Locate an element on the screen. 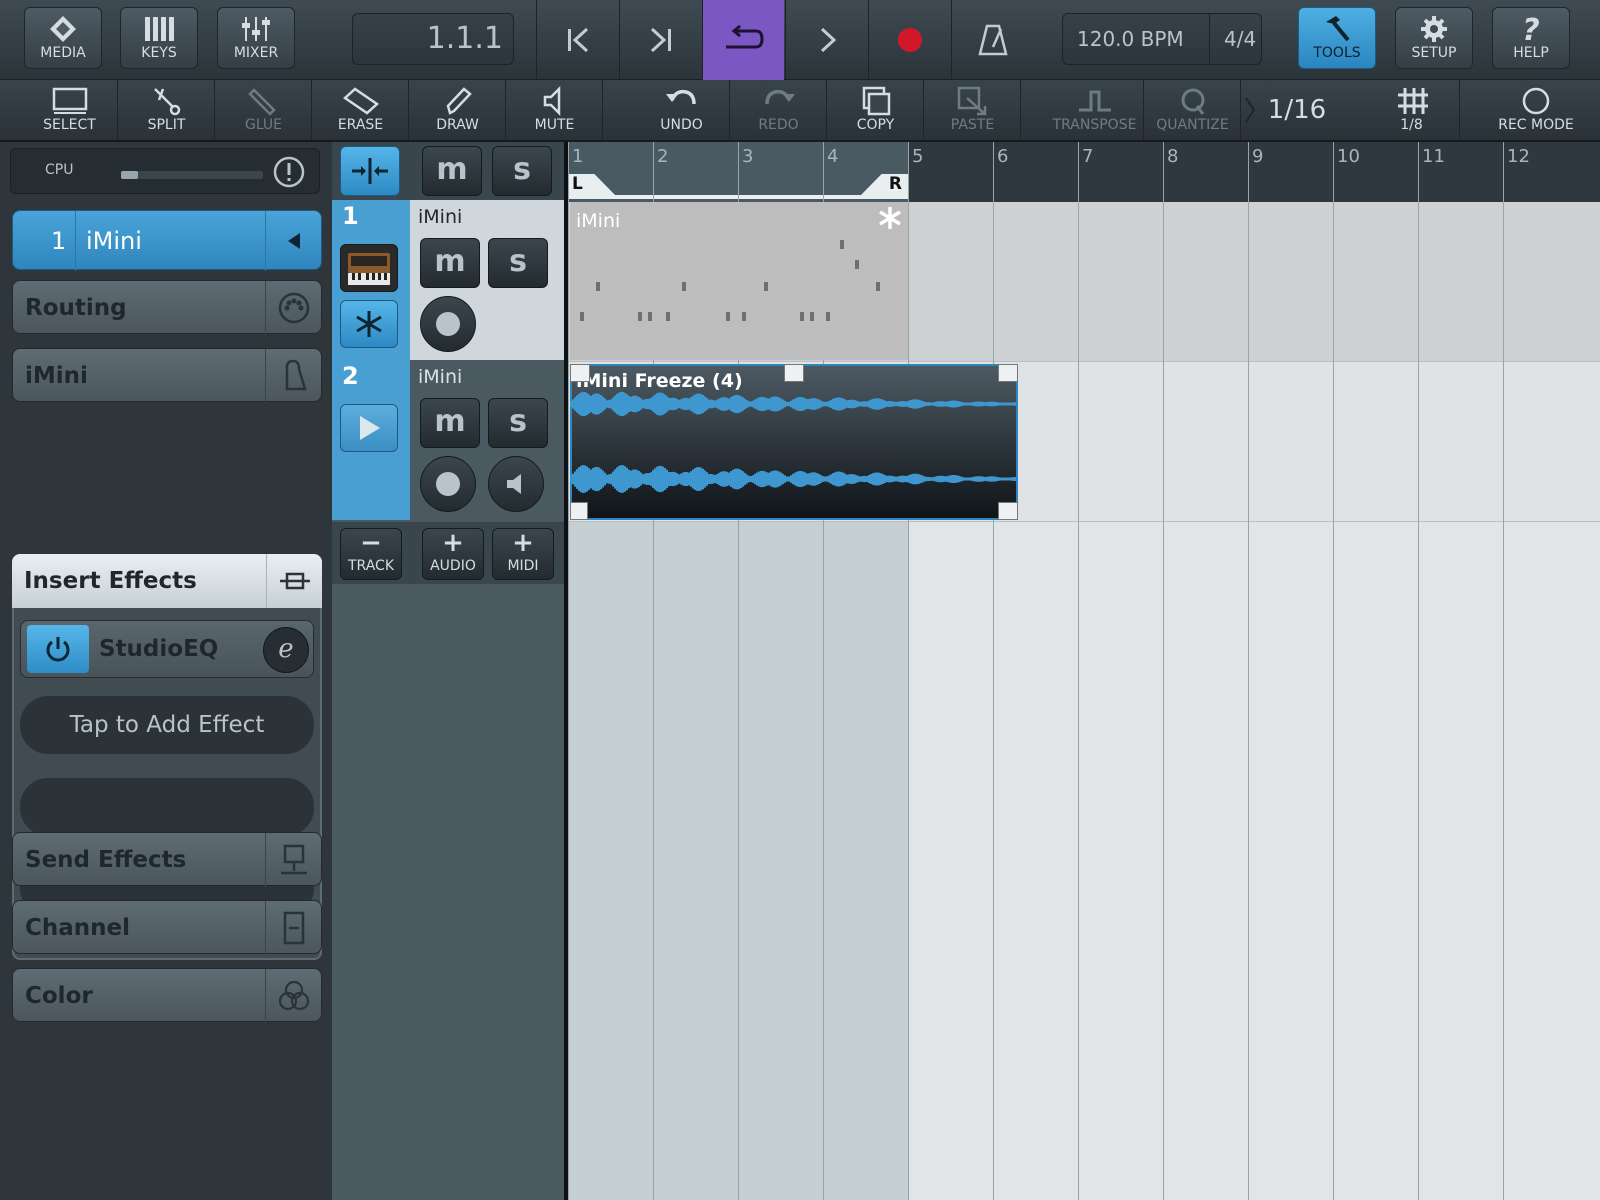 The width and height of the screenshot is (1600, 1200). routing-section: Routing is located at coordinates (167, 307).